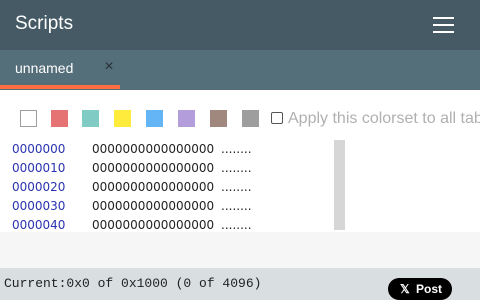 The width and height of the screenshot is (480, 300). I want to click on bottom-spacer, so click(240, 250).